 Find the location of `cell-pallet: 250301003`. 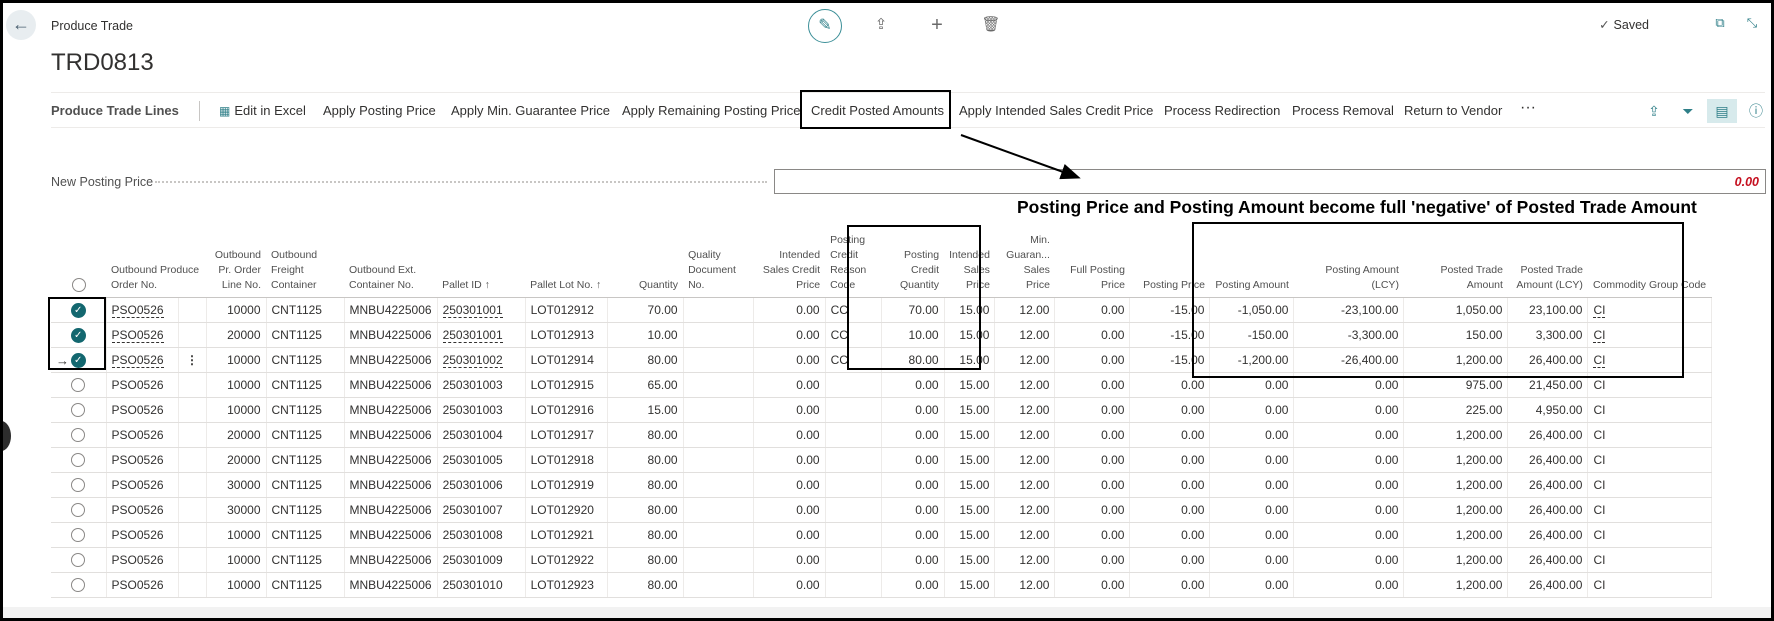

cell-pallet: 250301003 is located at coordinates (481, 410).